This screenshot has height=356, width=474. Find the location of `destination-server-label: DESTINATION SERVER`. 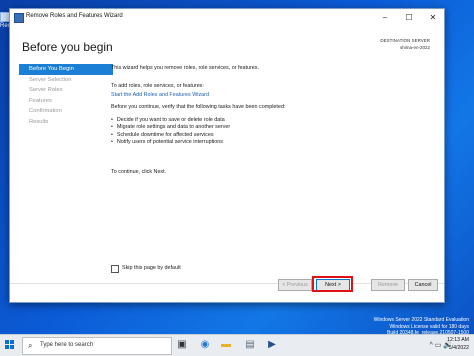

destination-server-label: DESTINATION SERVER is located at coordinates (405, 40).